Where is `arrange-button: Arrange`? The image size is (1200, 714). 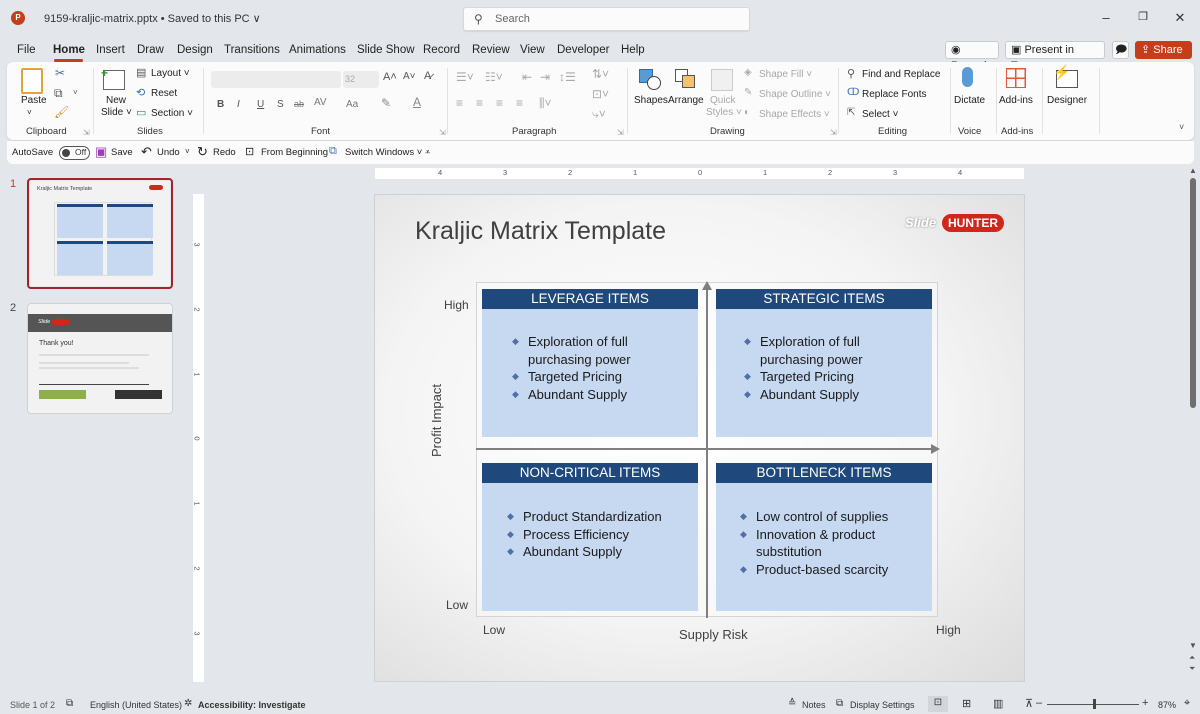 arrange-button: Arrange is located at coordinates (686, 100).